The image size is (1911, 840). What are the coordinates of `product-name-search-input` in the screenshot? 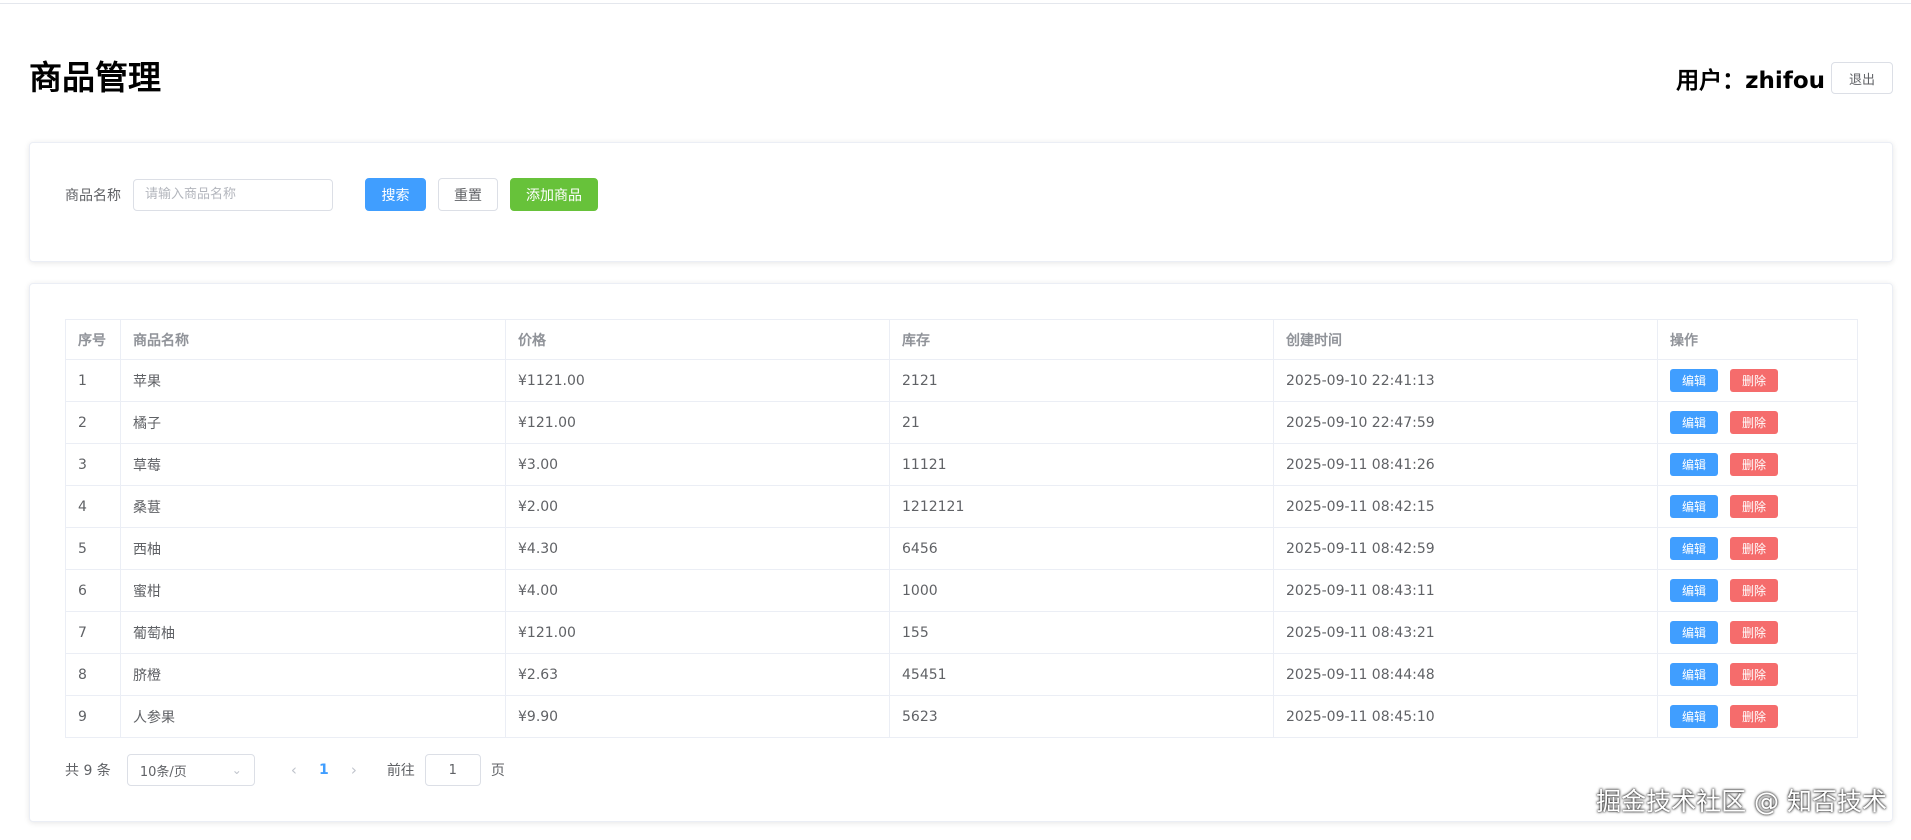 It's located at (233, 194).